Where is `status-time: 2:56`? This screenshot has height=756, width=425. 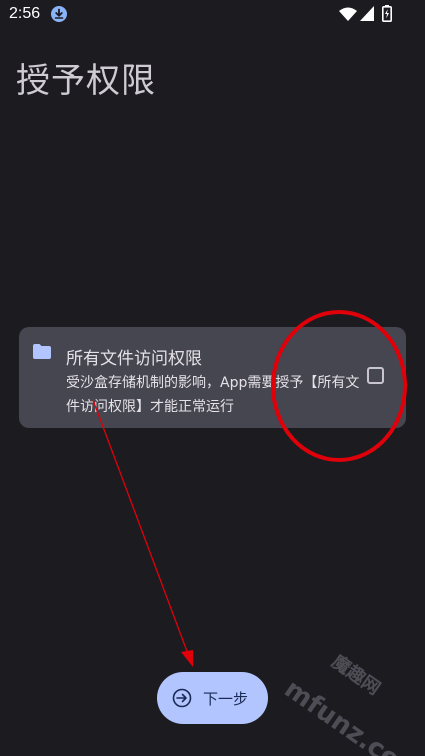
status-time: 2:56 is located at coordinates (25, 13).